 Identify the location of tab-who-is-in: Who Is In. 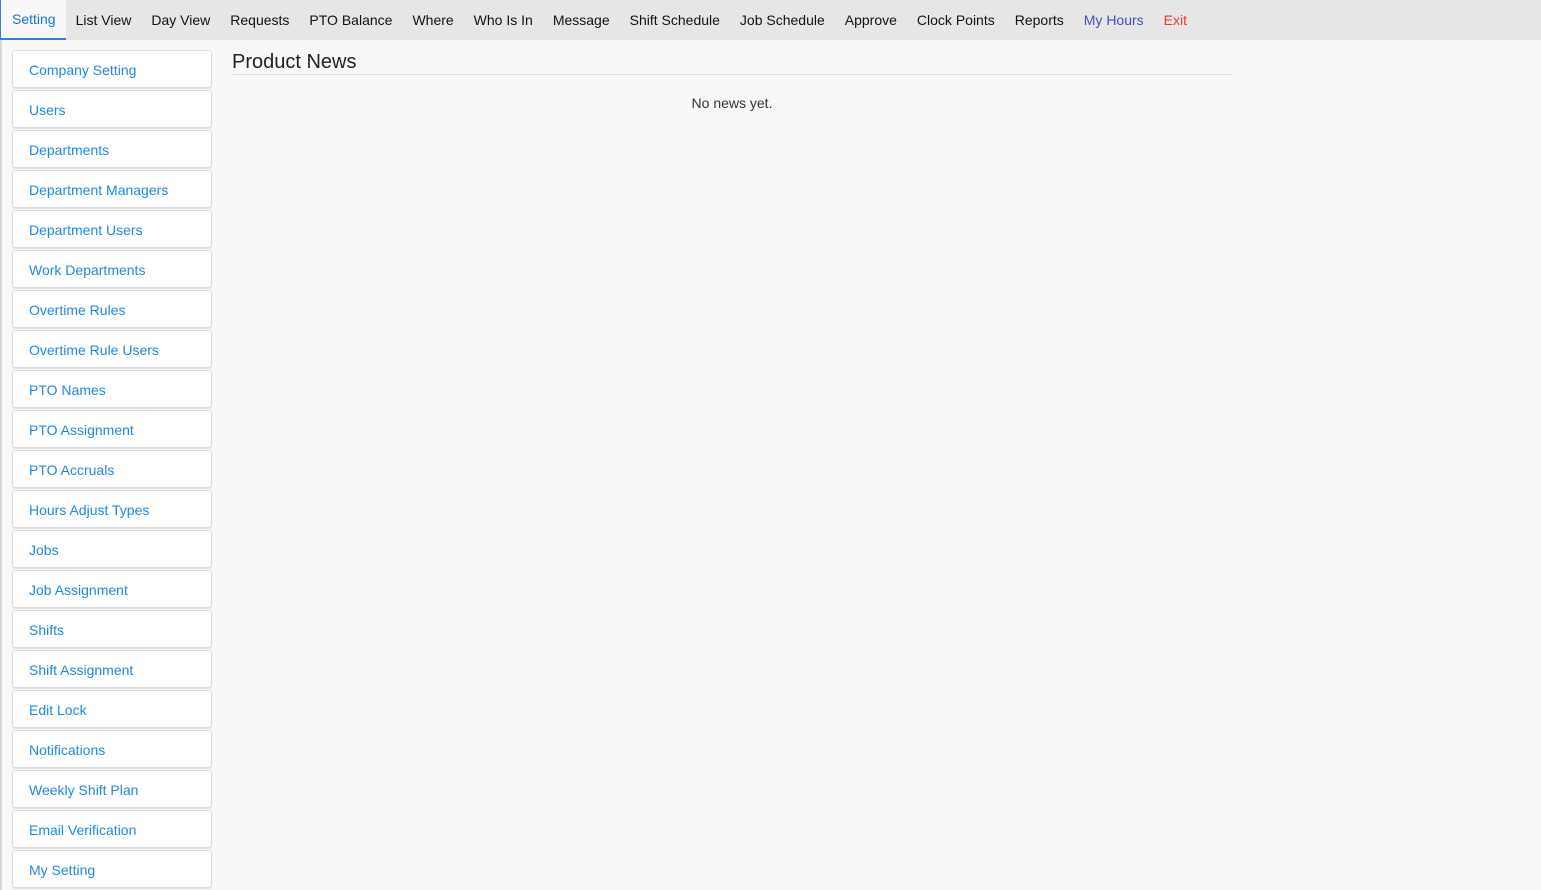
(503, 20).